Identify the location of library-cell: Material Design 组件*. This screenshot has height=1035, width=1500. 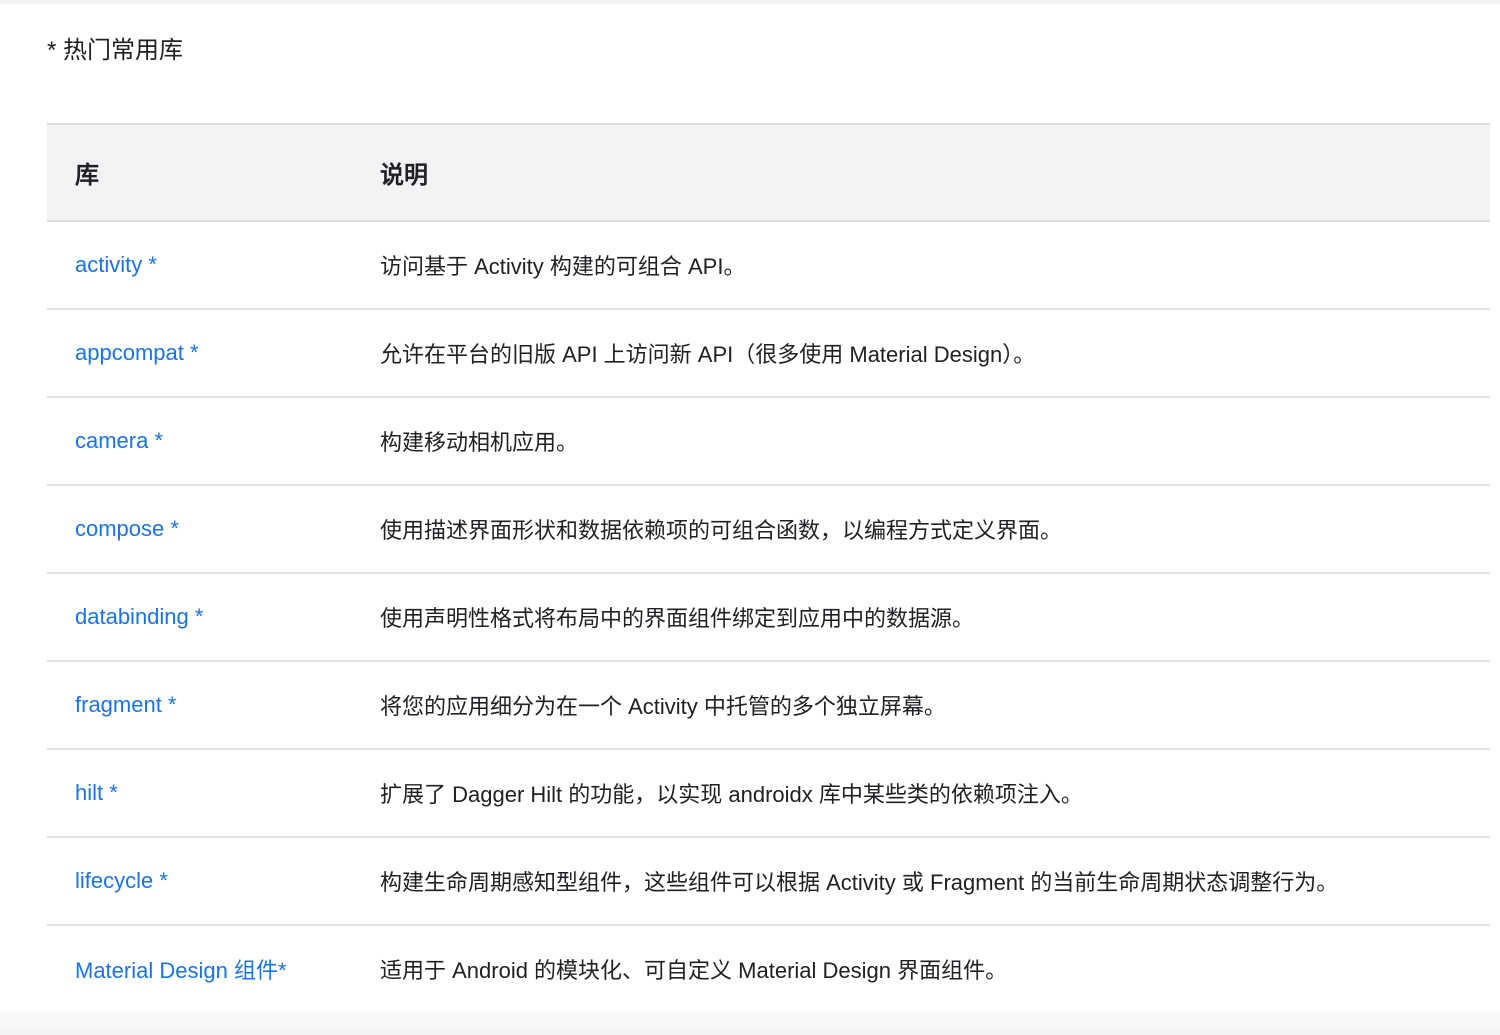
(213, 969).